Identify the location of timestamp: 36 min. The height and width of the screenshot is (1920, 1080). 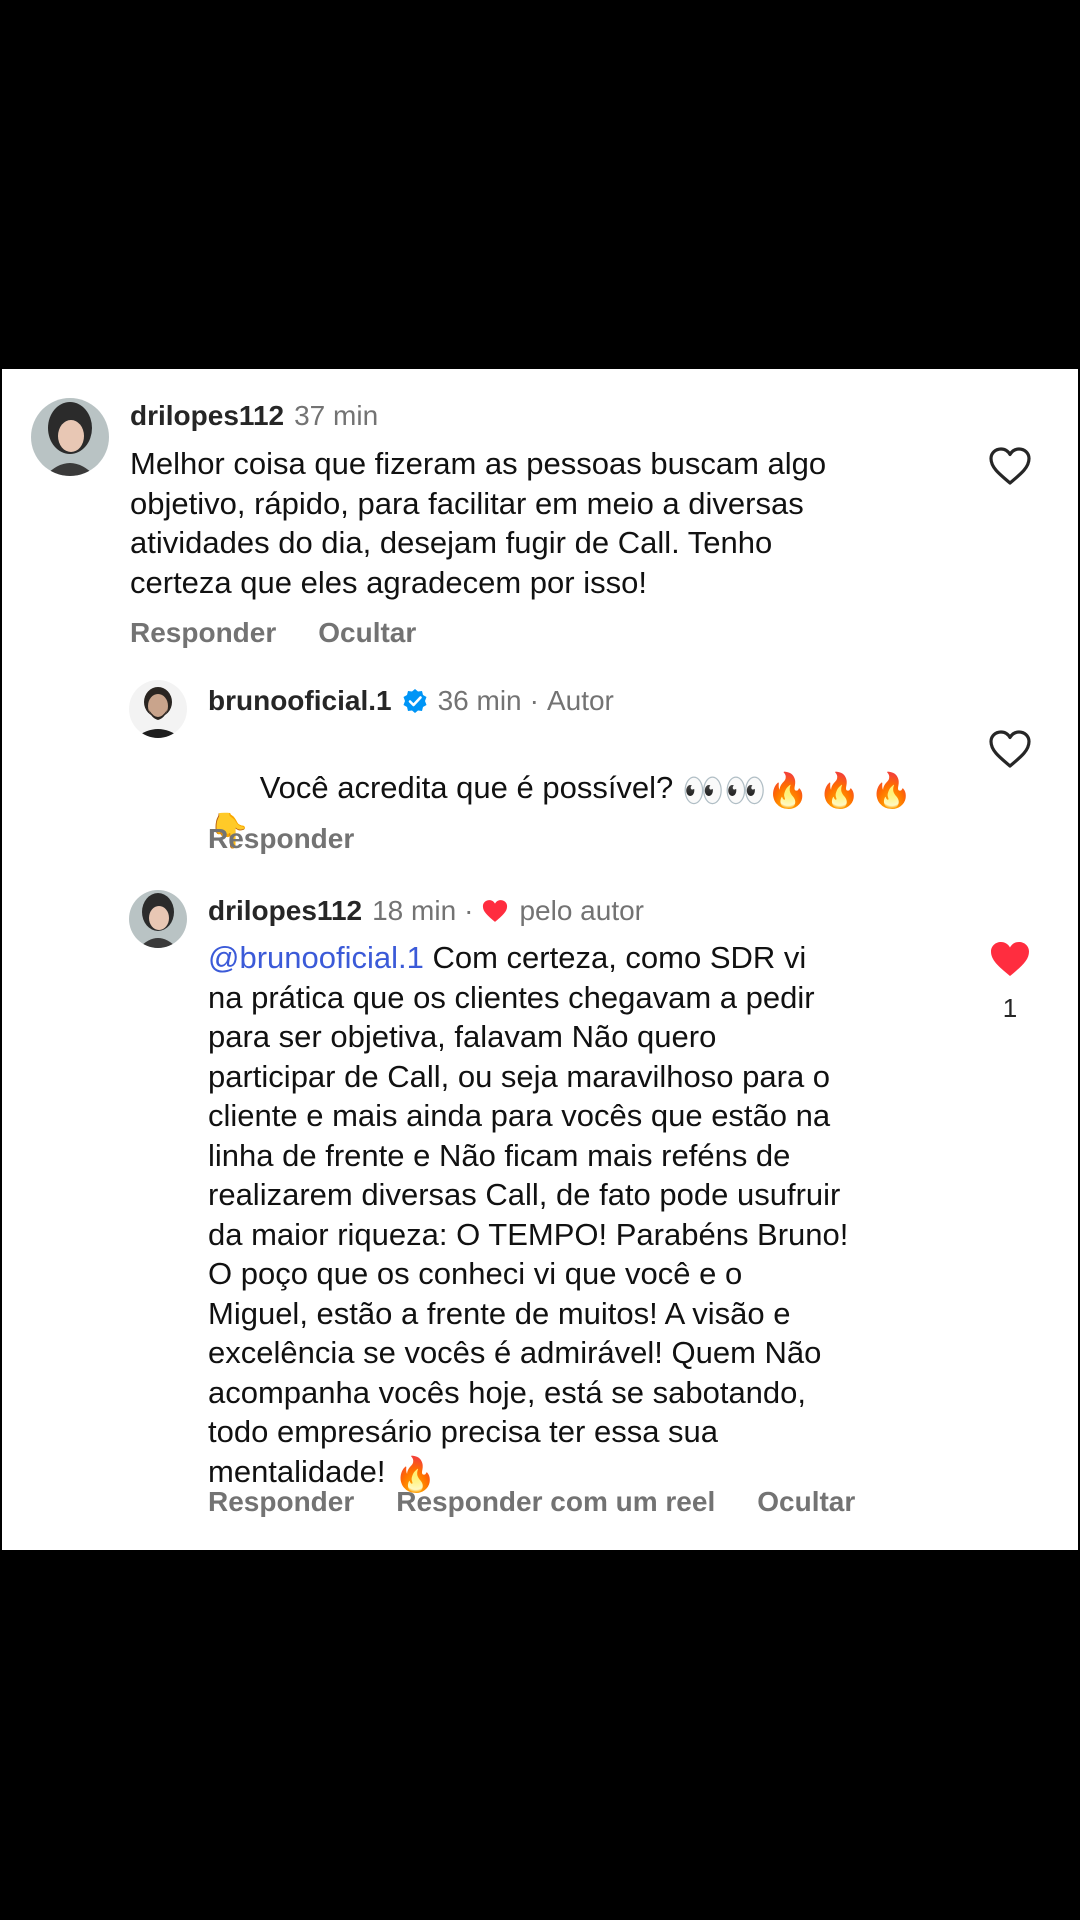
(479, 700).